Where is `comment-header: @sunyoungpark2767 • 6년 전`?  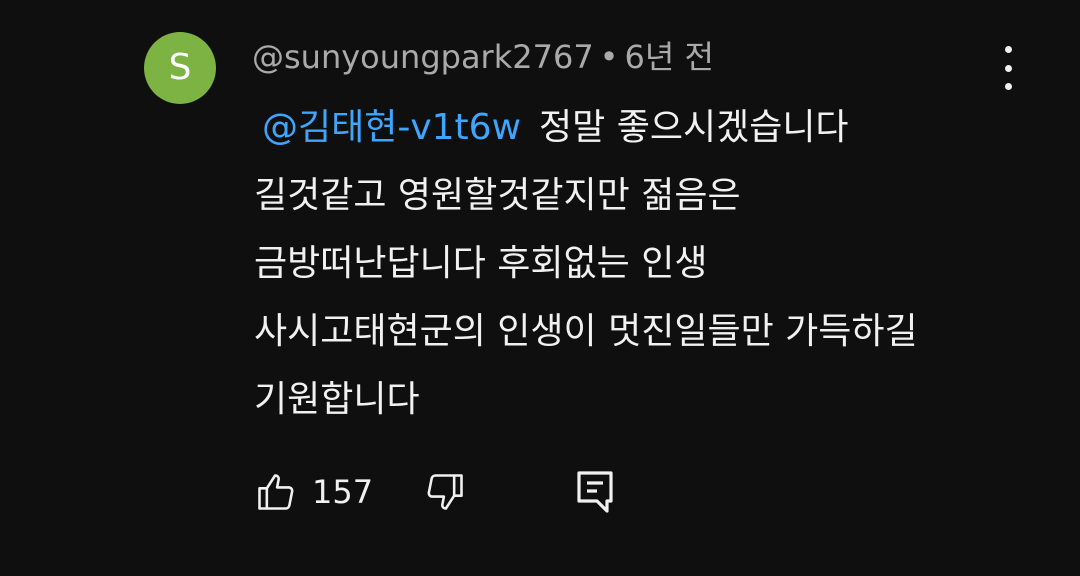 comment-header: @sunyoungpark2767 • 6년 전 is located at coordinates (483, 57).